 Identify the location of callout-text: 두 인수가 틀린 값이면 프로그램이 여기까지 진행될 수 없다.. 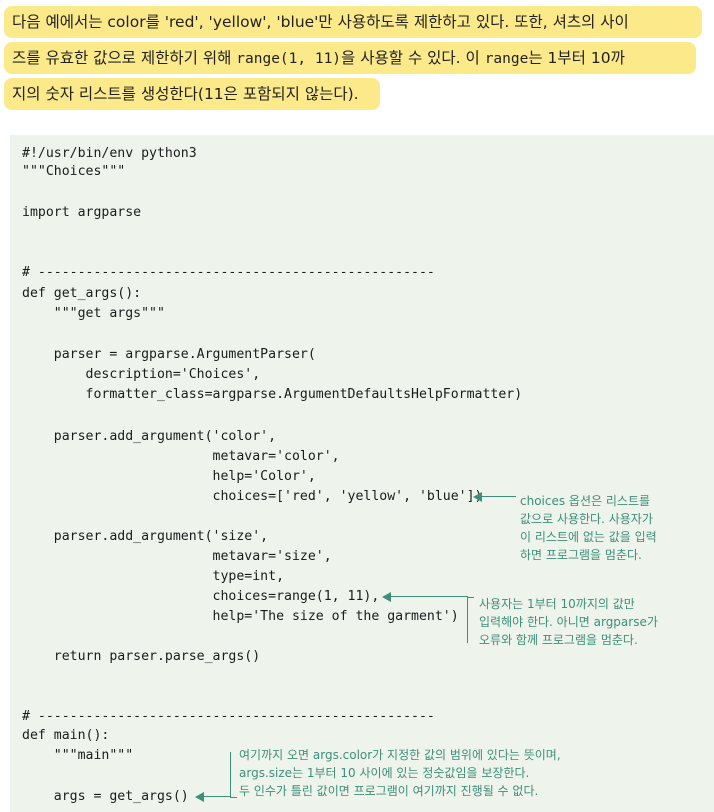
(389, 791).